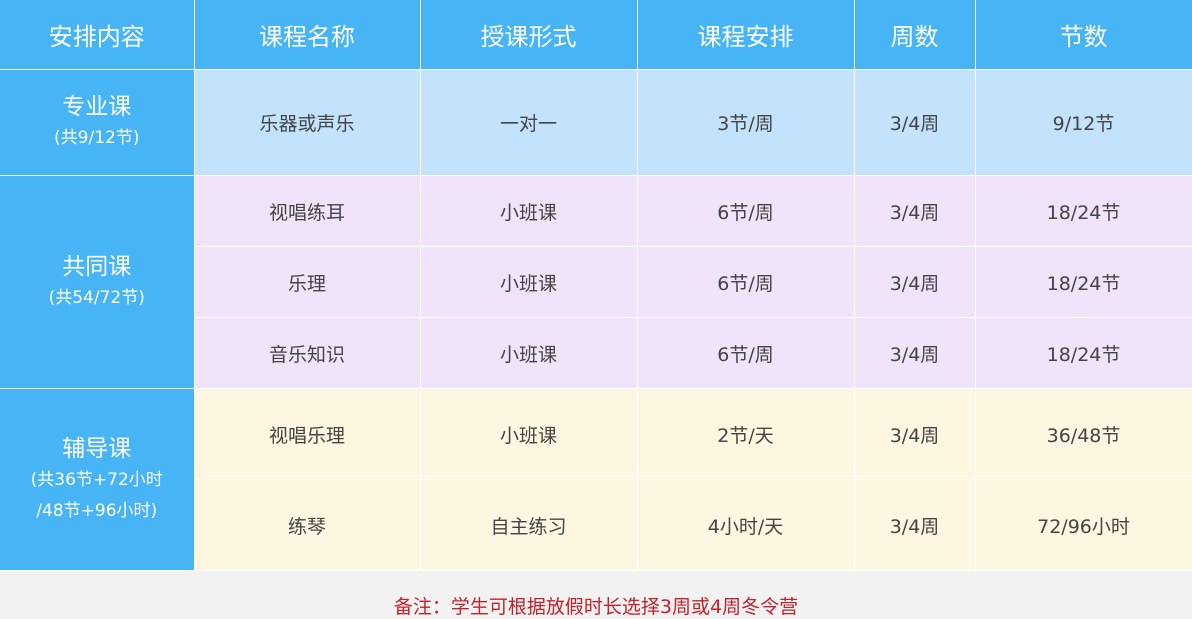  Describe the element at coordinates (97, 138) in the screenshot. I see `category-subtitle: (共9/12节)` at that location.